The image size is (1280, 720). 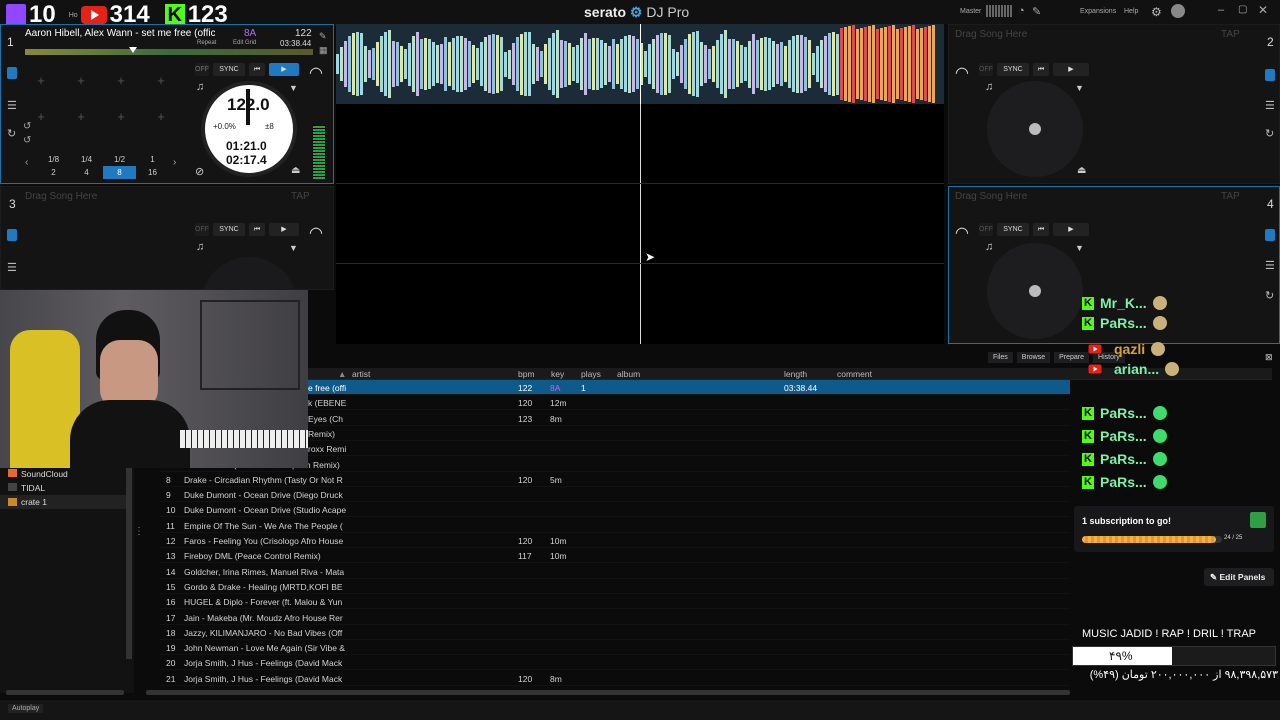 I want to click on col-comment: comment, so click(x=854, y=374).